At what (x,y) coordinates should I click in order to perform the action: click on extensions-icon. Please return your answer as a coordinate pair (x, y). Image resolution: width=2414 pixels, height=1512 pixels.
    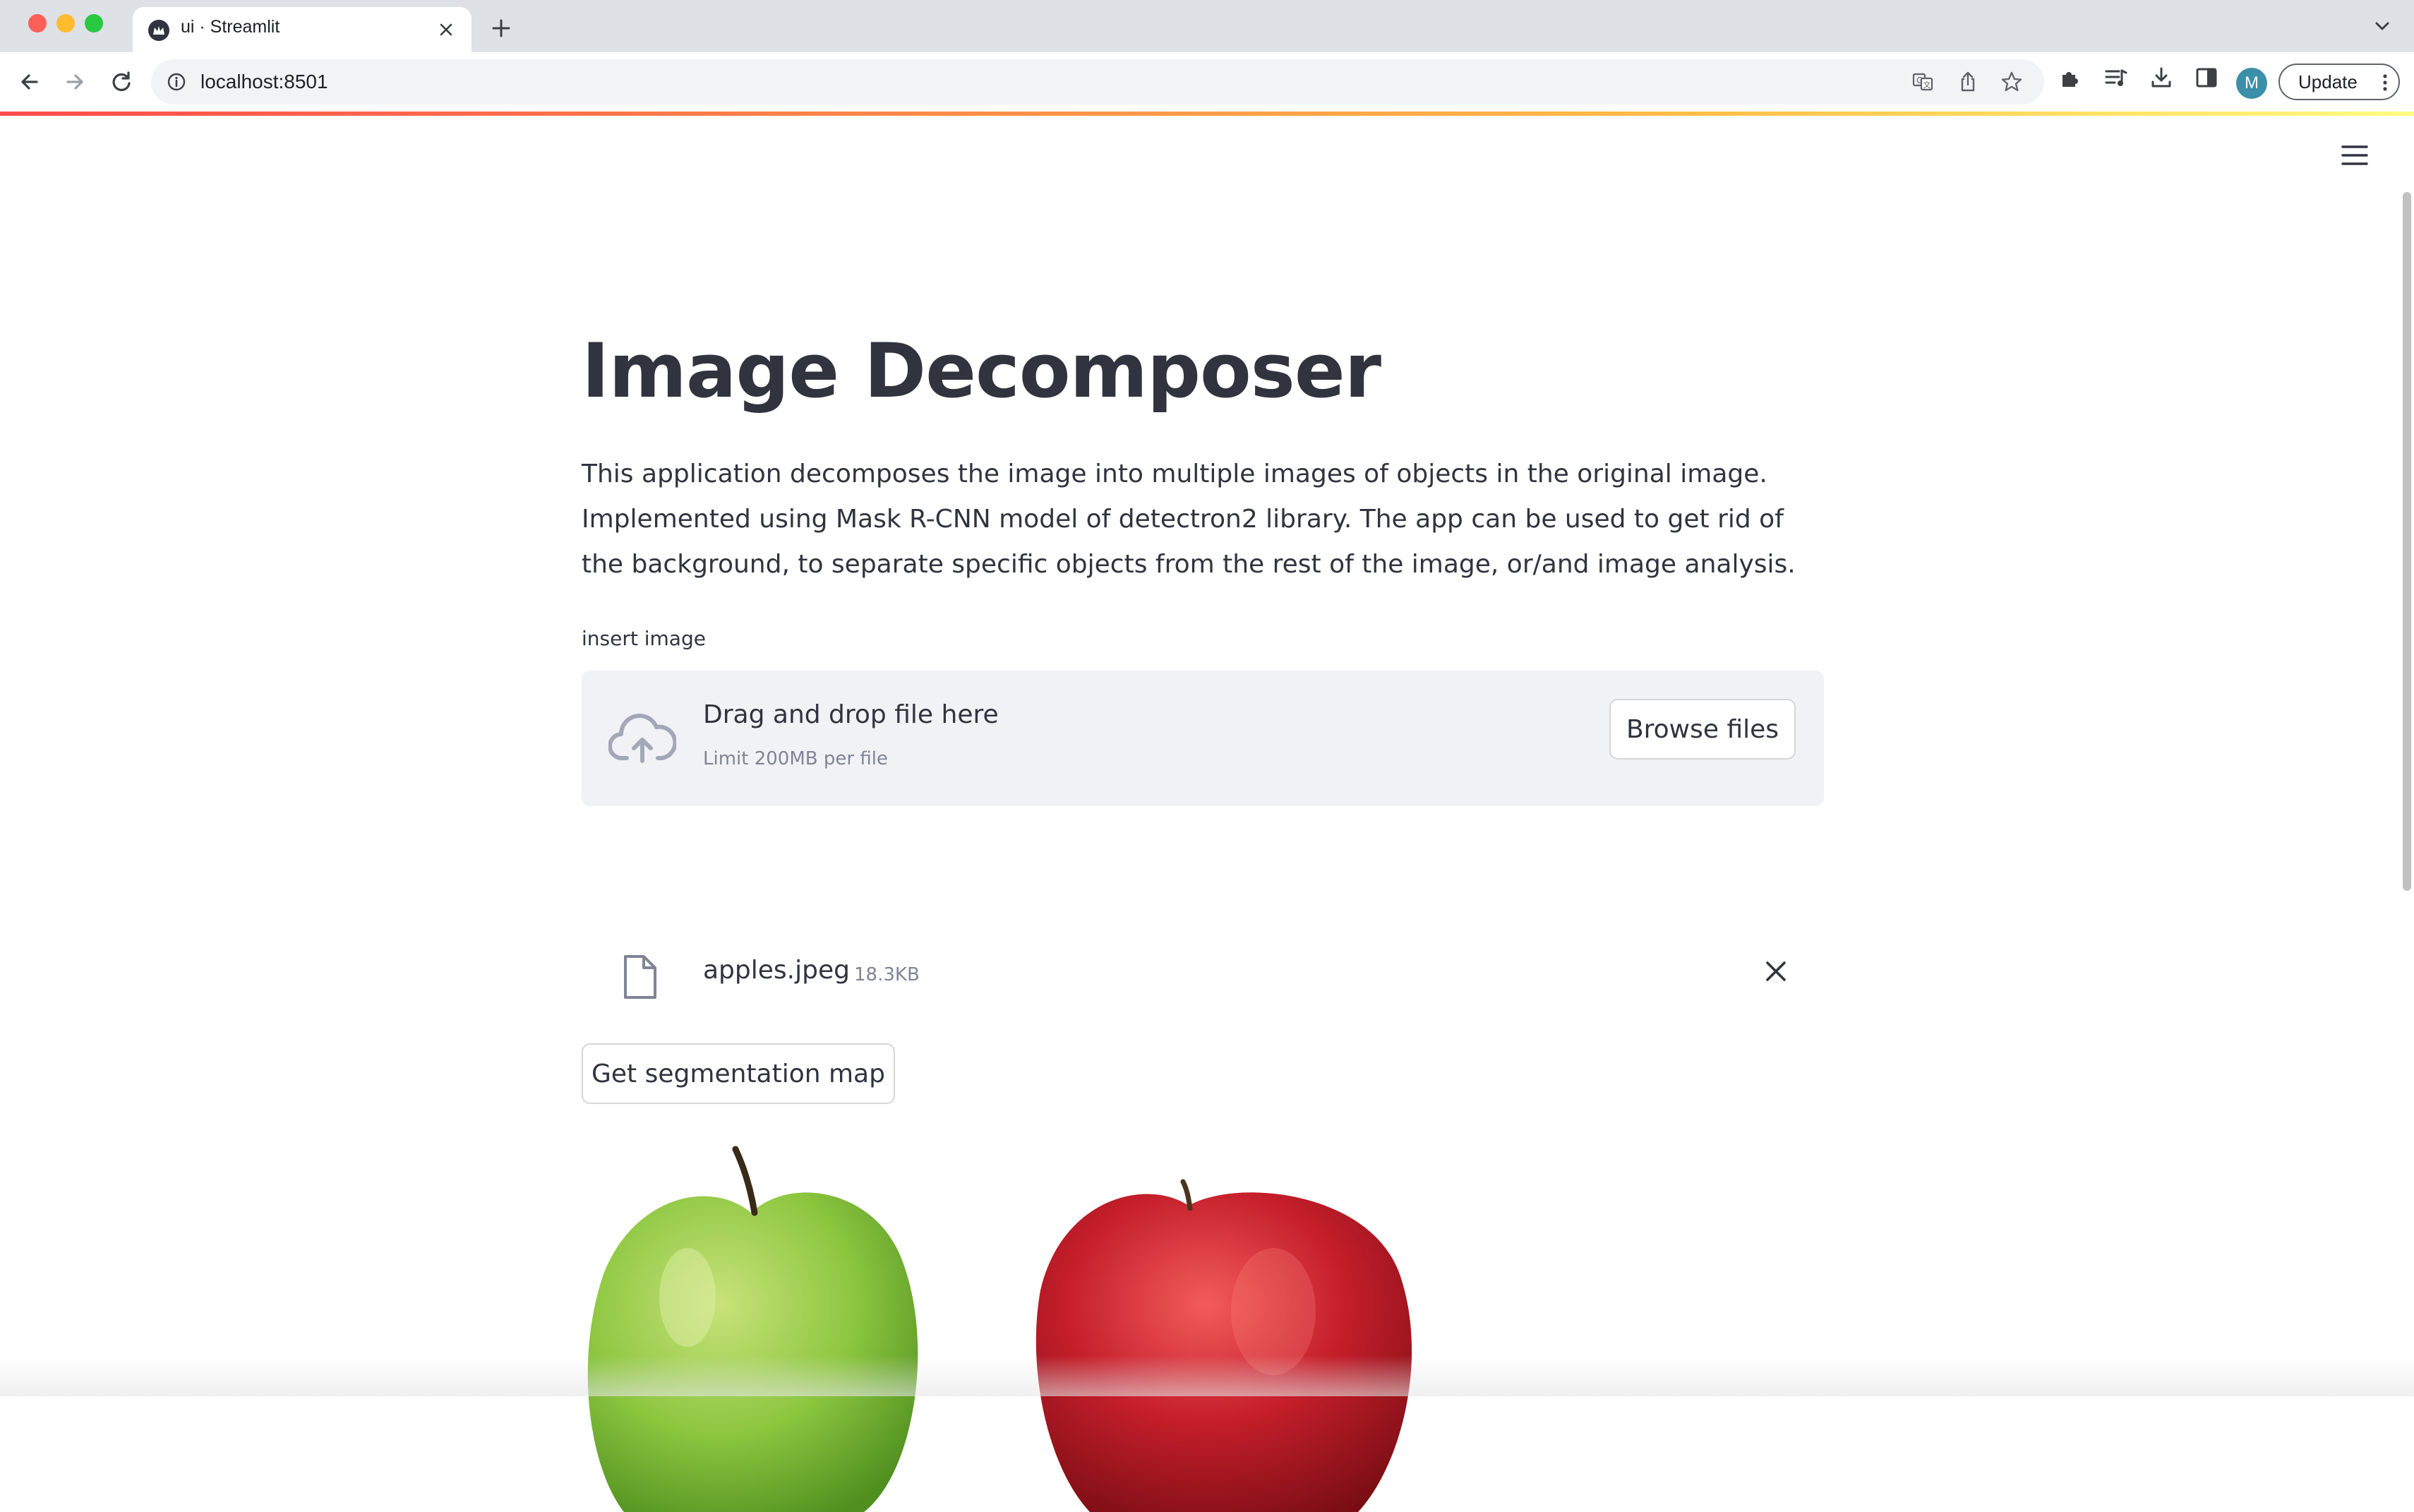
    Looking at the image, I should click on (2071, 78).